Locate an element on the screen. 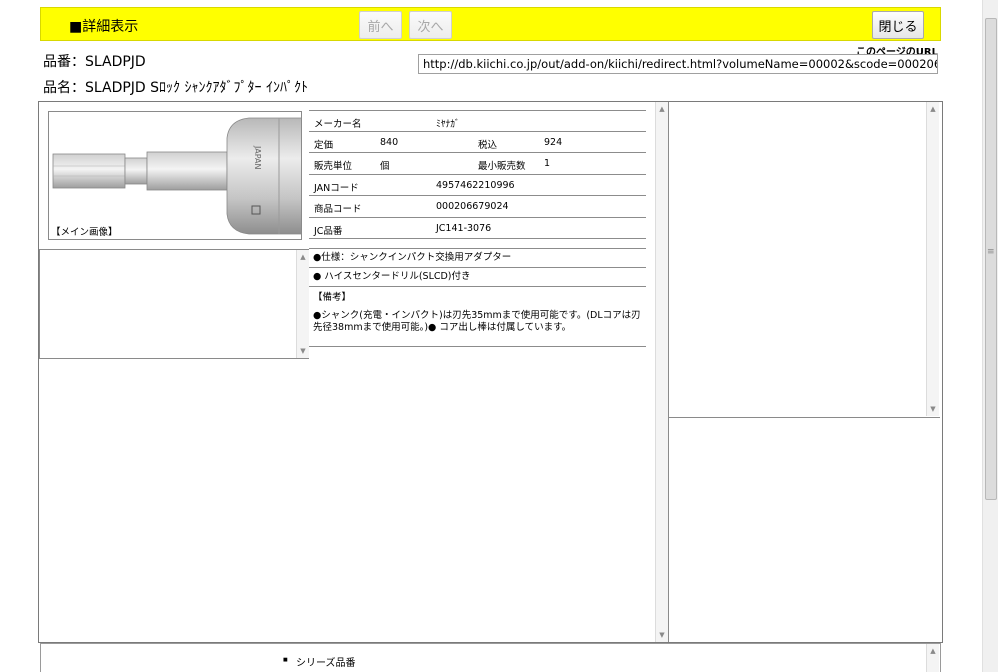  maker-value: ﾐﾔﾅｶﾞ is located at coordinates (448, 124).